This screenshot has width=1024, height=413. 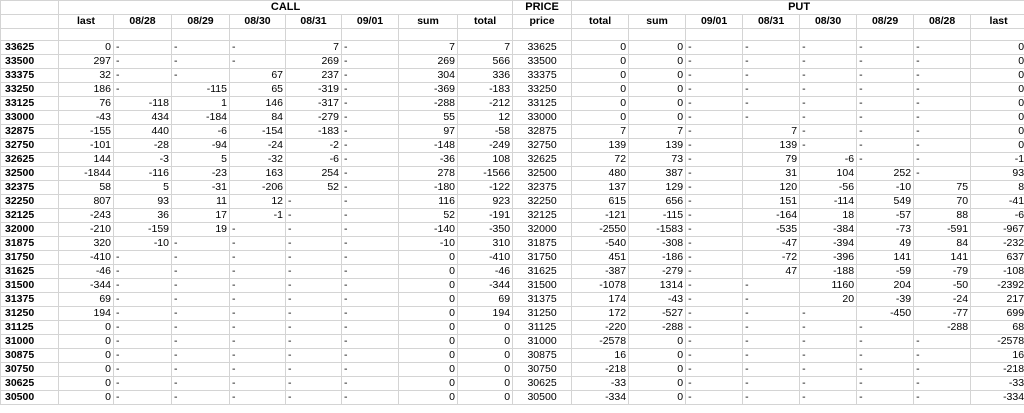 What do you see at coordinates (714, 21) in the screenshot?
I see `put-col-header: 09/01` at bounding box center [714, 21].